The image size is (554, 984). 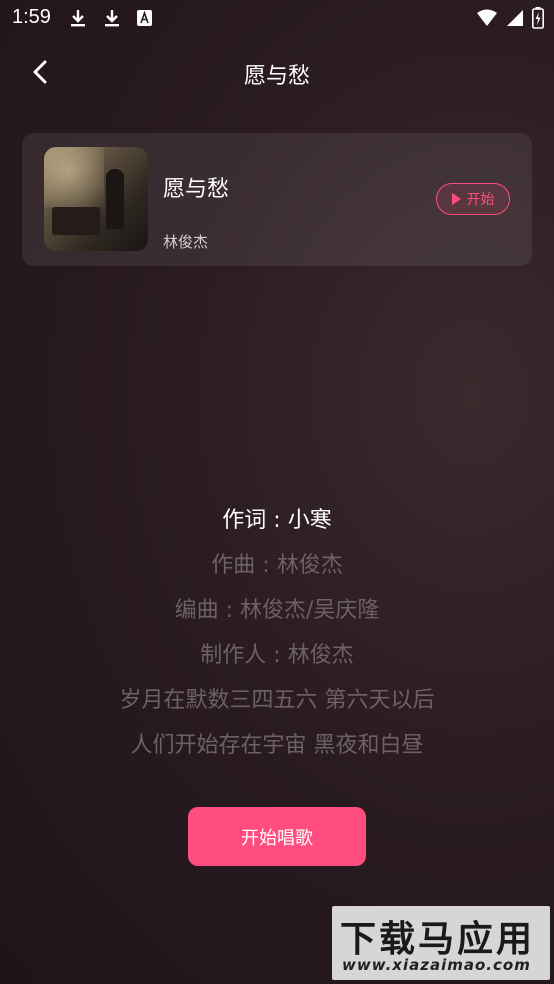 What do you see at coordinates (277, 18) in the screenshot?
I see `status-bar: 1:59` at bounding box center [277, 18].